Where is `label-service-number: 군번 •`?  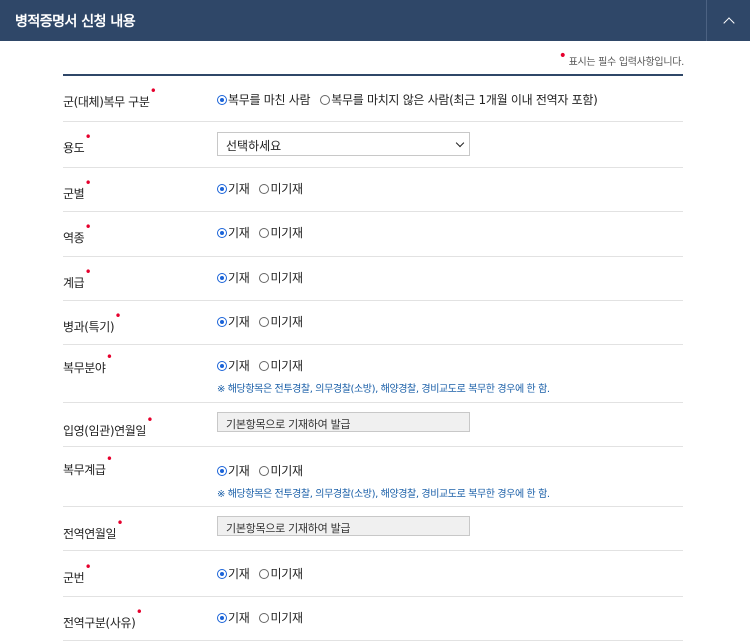 label-service-number: 군번 • is located at coordinates (77, 572).